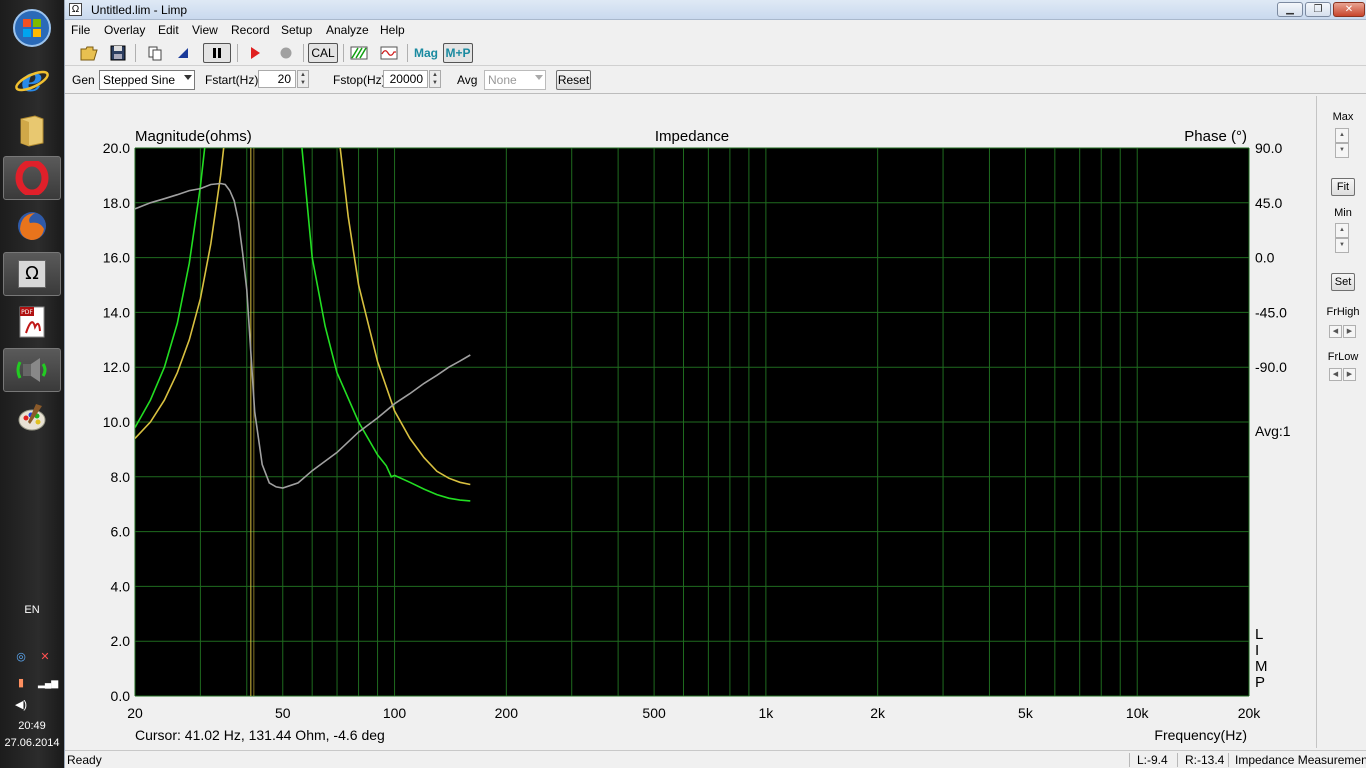 This screenshot has height=768, width=1366. Describe the element at coordinates (1260, 682) in the screenshot. I see `limp-letter: P` at that location.